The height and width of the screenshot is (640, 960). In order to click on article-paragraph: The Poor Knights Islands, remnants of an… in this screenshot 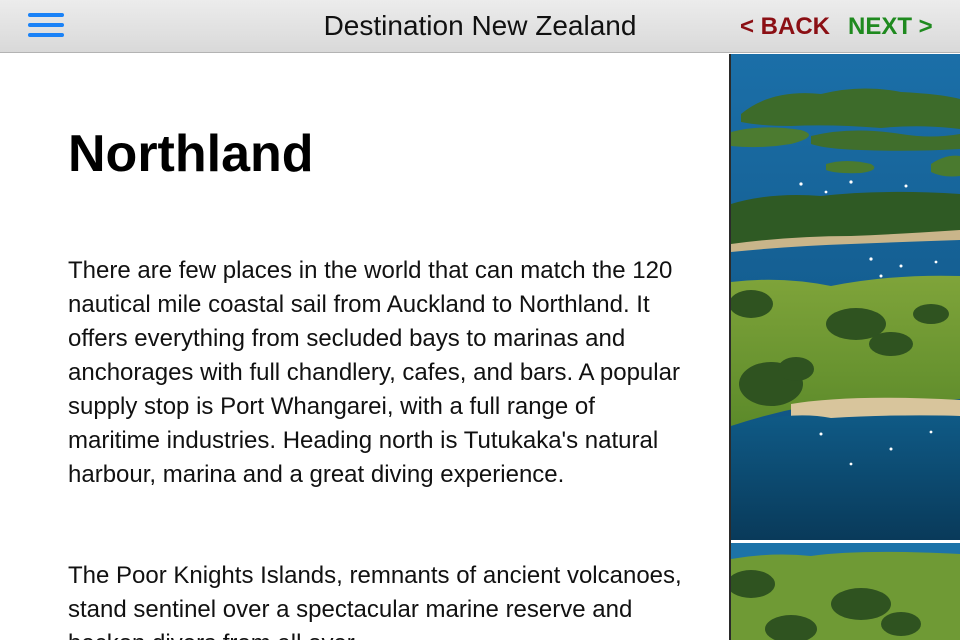, I will do `click(375, 601)`.